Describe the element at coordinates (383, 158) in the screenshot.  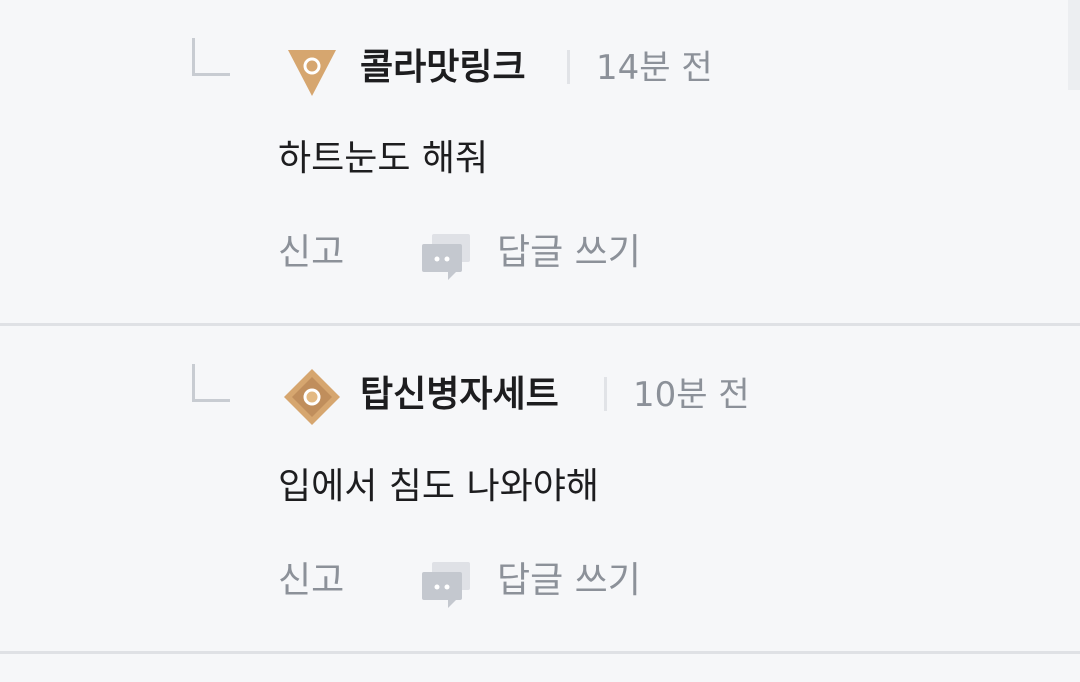
I see `comment-text: 하트눈도 해줘` at that location.